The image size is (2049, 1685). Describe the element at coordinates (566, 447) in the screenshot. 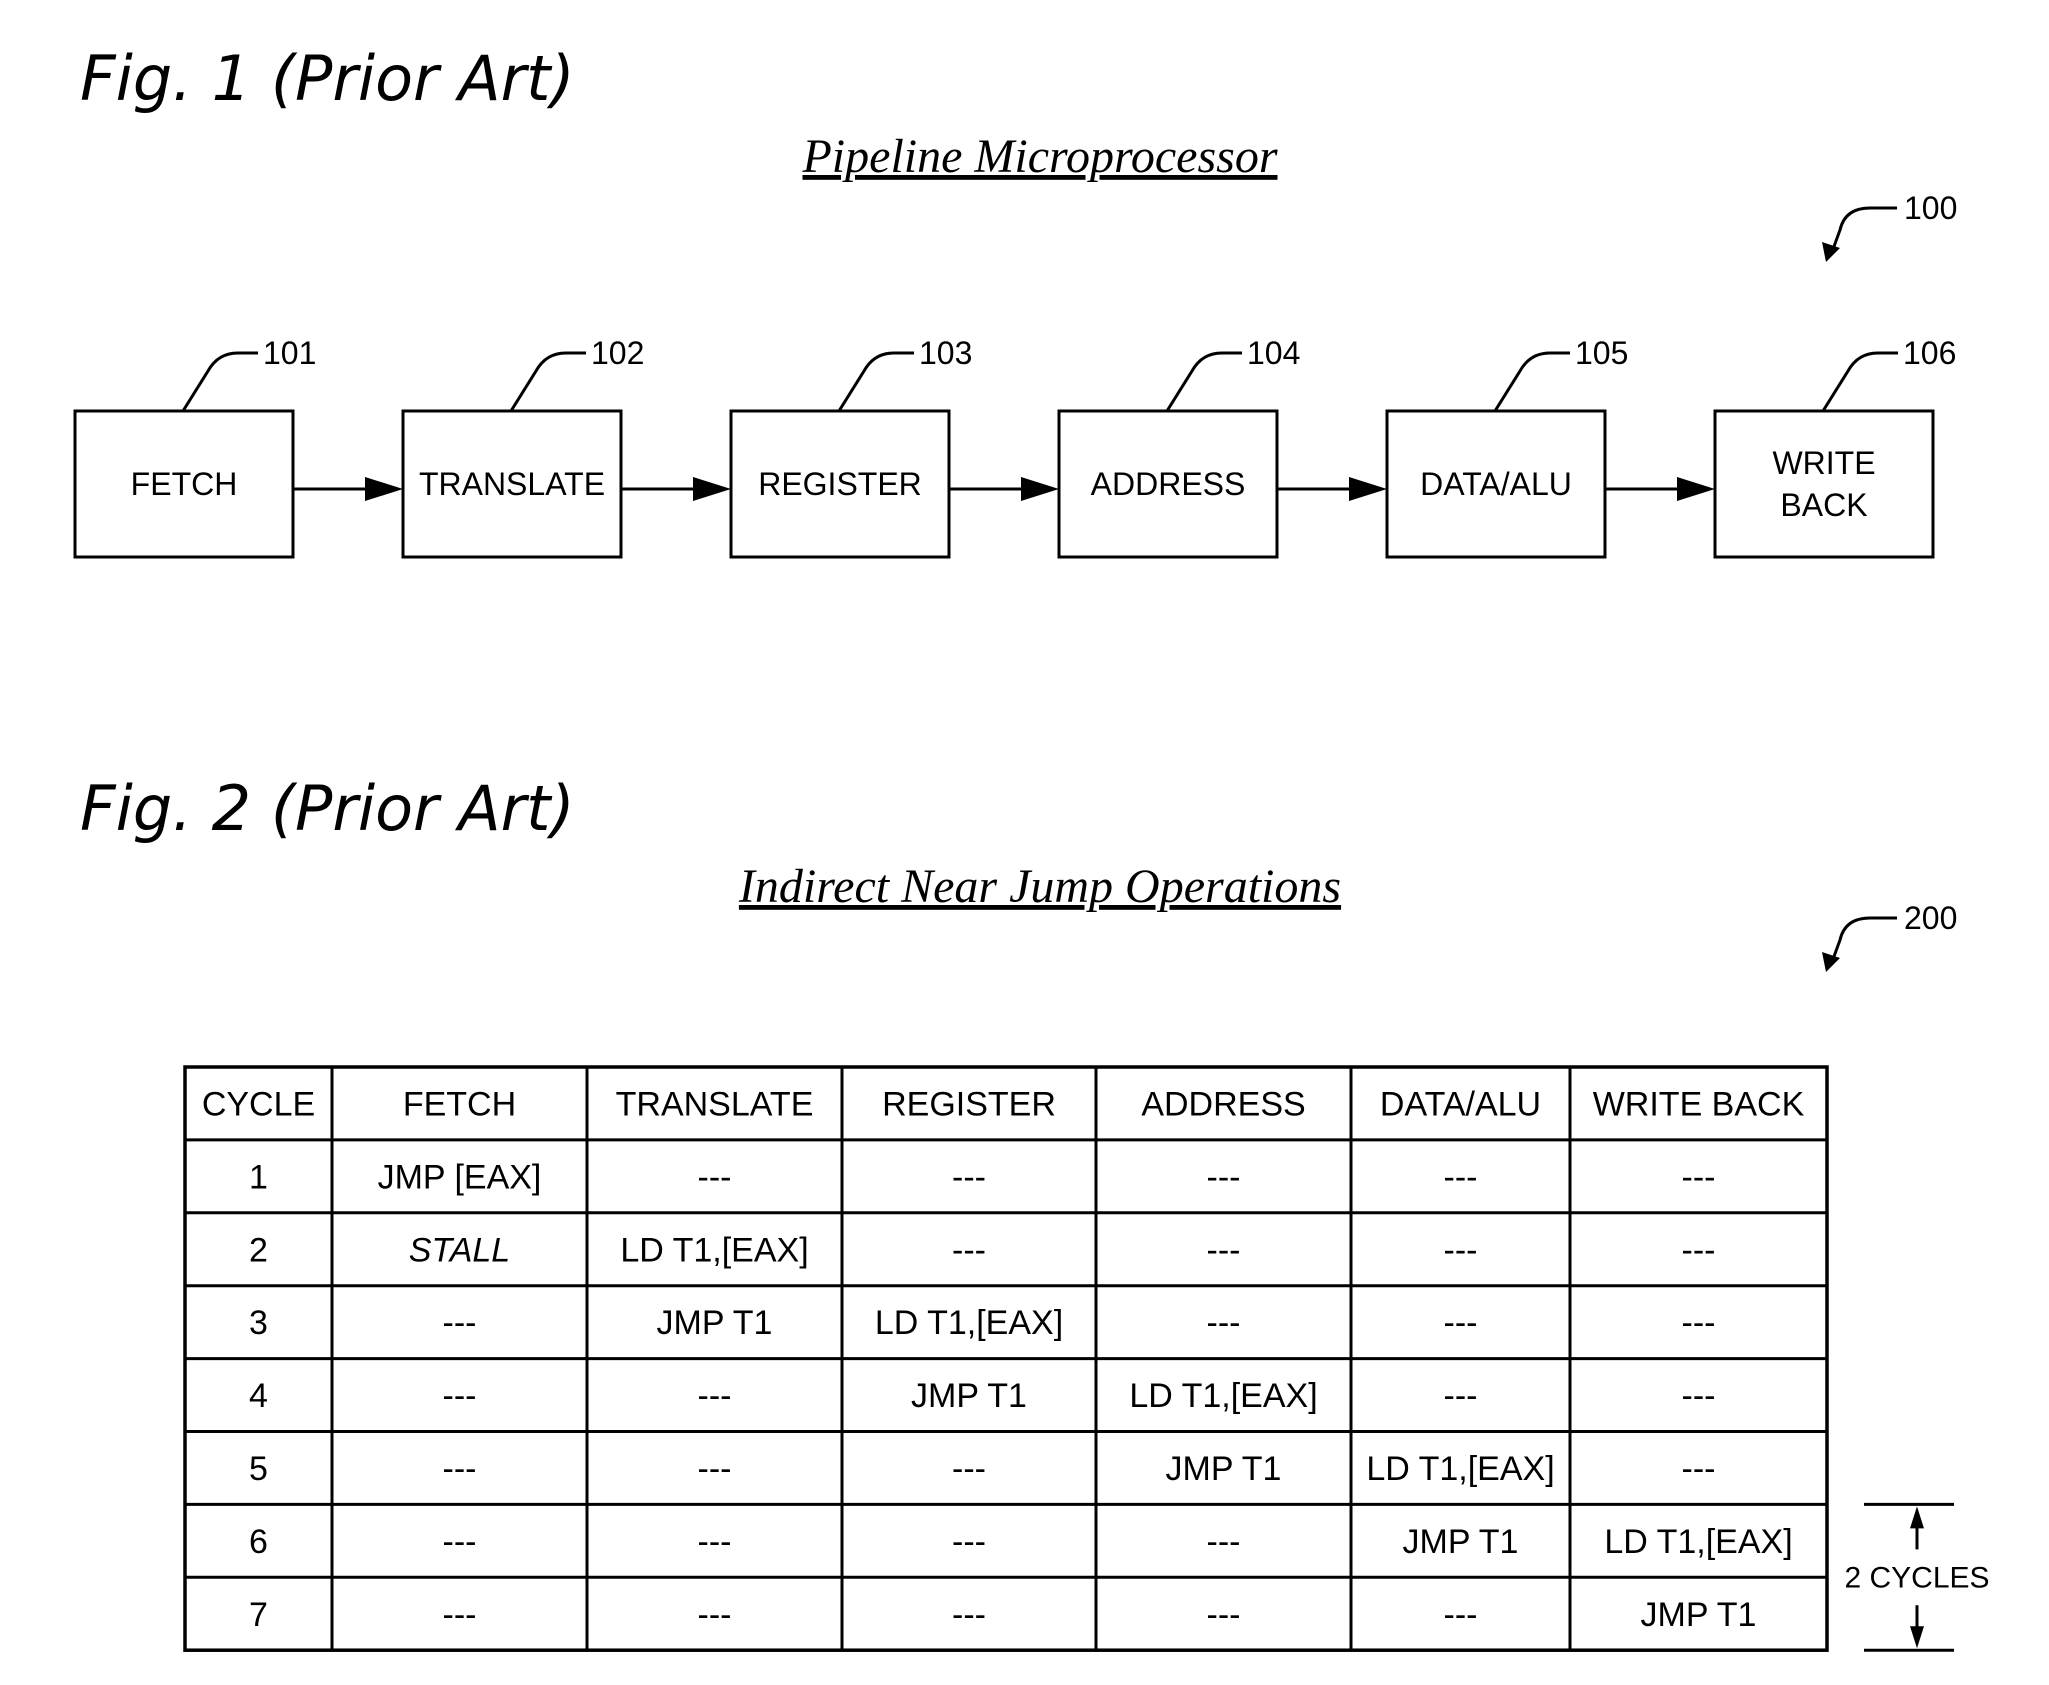

I see `stage-translate: TRANSLATE 102` at that location.